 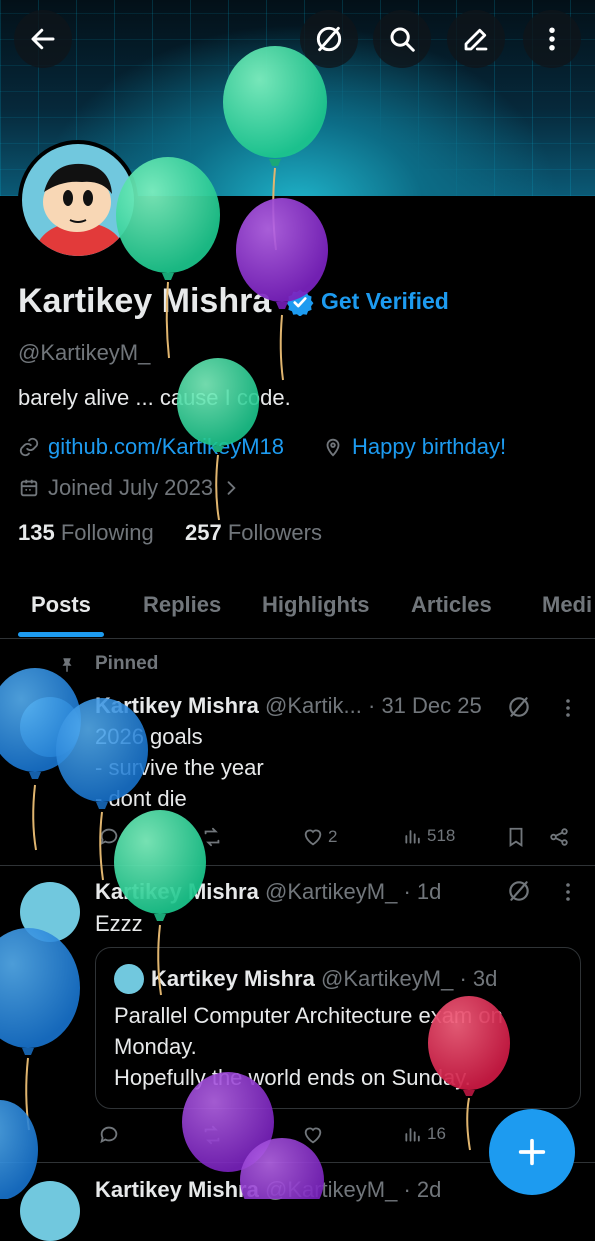 What do you see at coordinates (129, 979) in the screenshot?
I see `quoted-post-avatar` at bounding box center [129, 979].